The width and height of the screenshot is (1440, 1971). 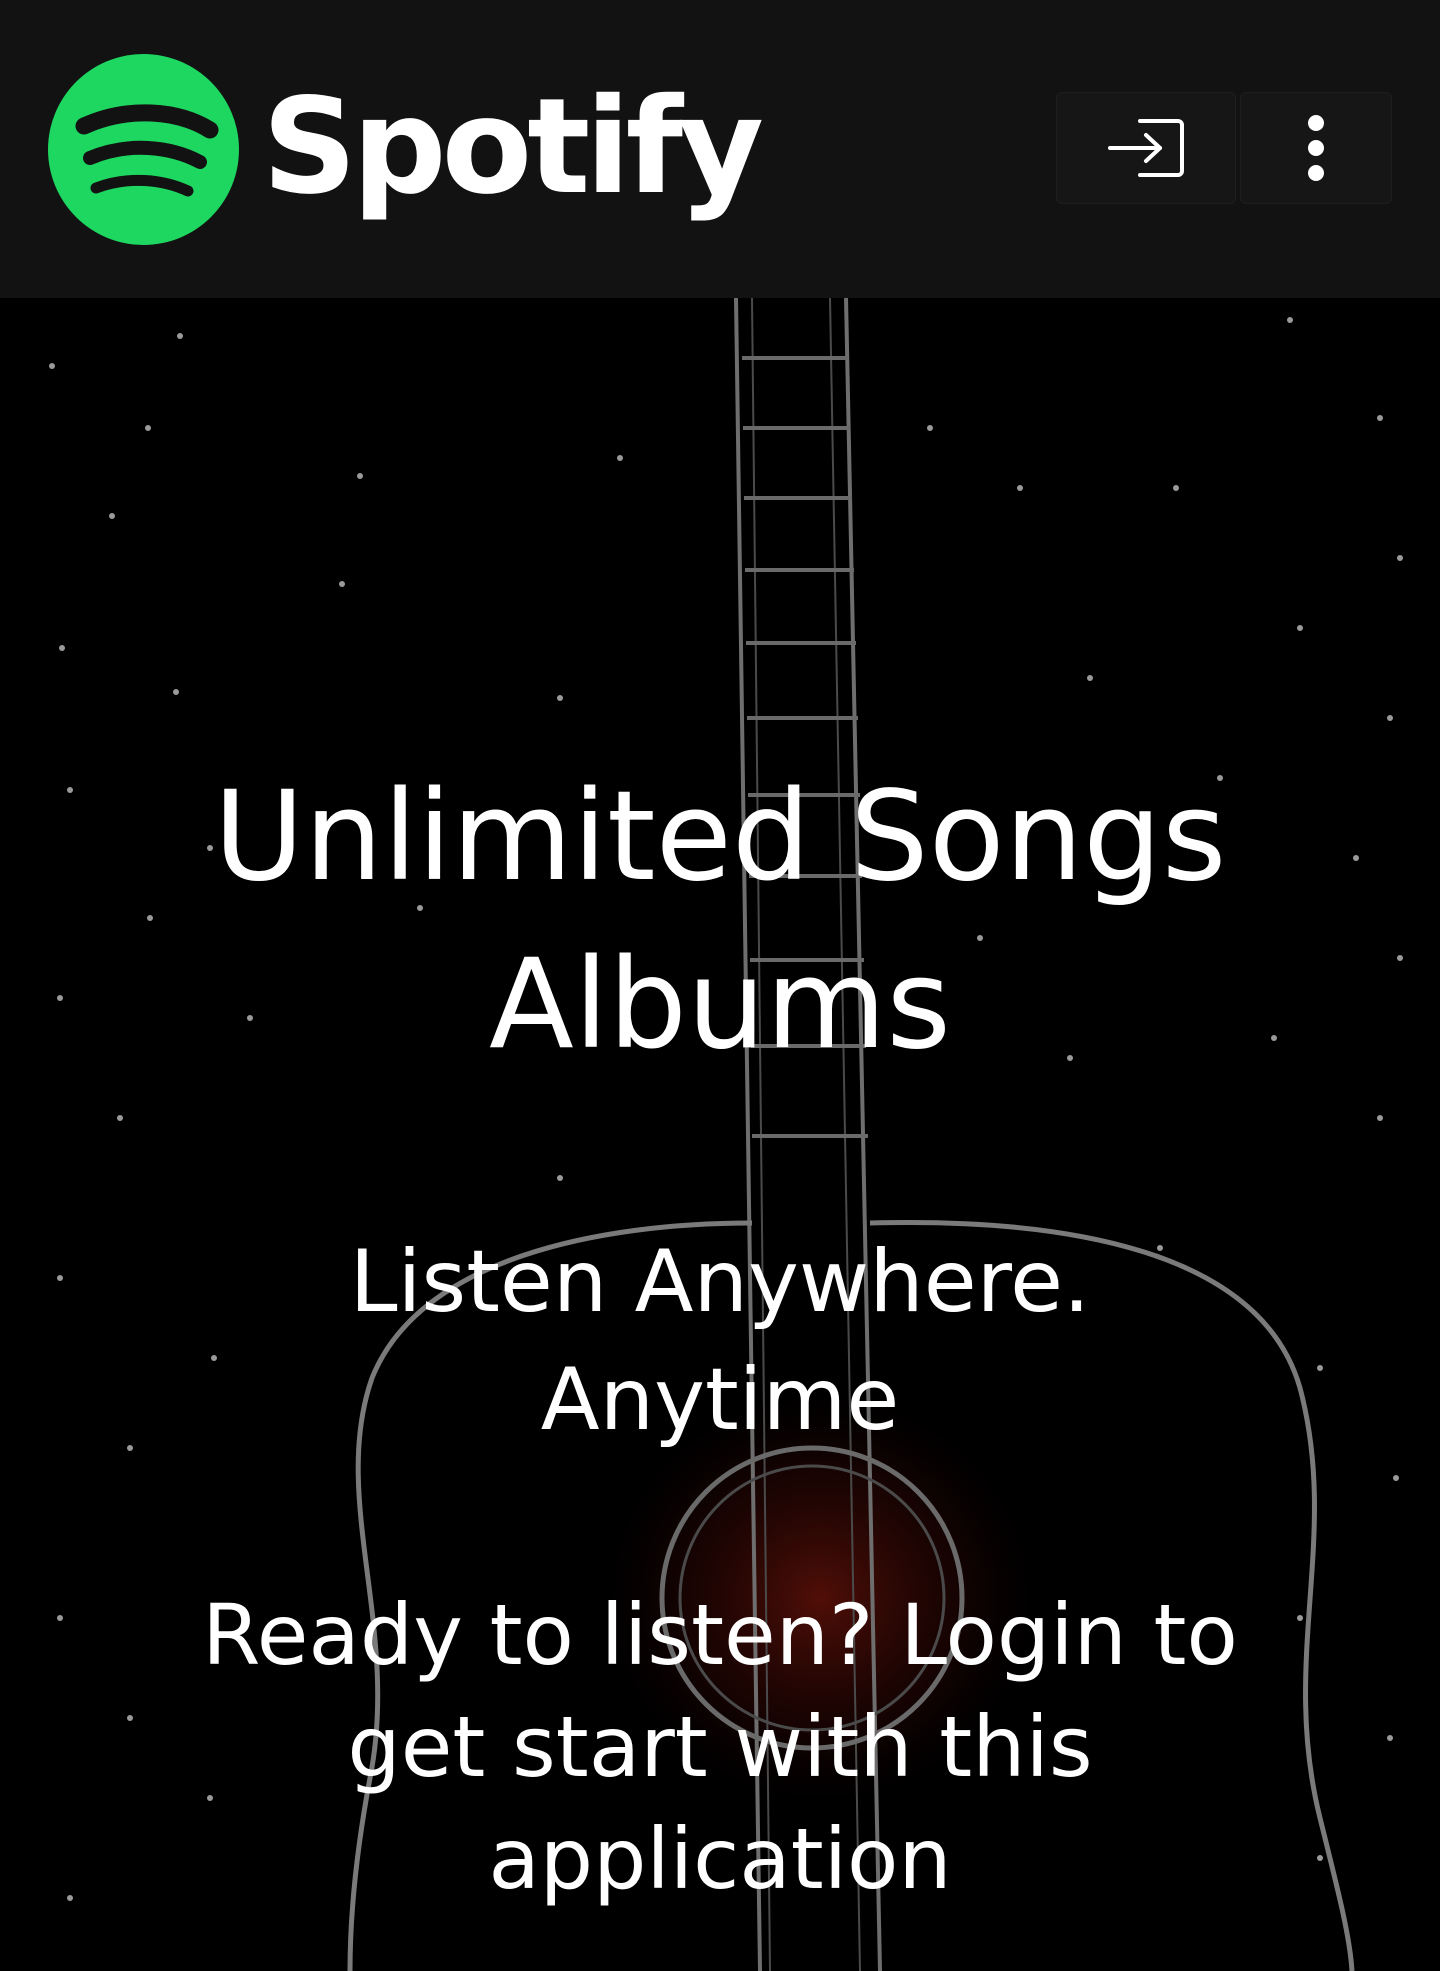 What do you see at coordinates (720, 837) in the screenshot?
I see `headline-line-1: Unlimited Songs` at bounding box center [720, 837].